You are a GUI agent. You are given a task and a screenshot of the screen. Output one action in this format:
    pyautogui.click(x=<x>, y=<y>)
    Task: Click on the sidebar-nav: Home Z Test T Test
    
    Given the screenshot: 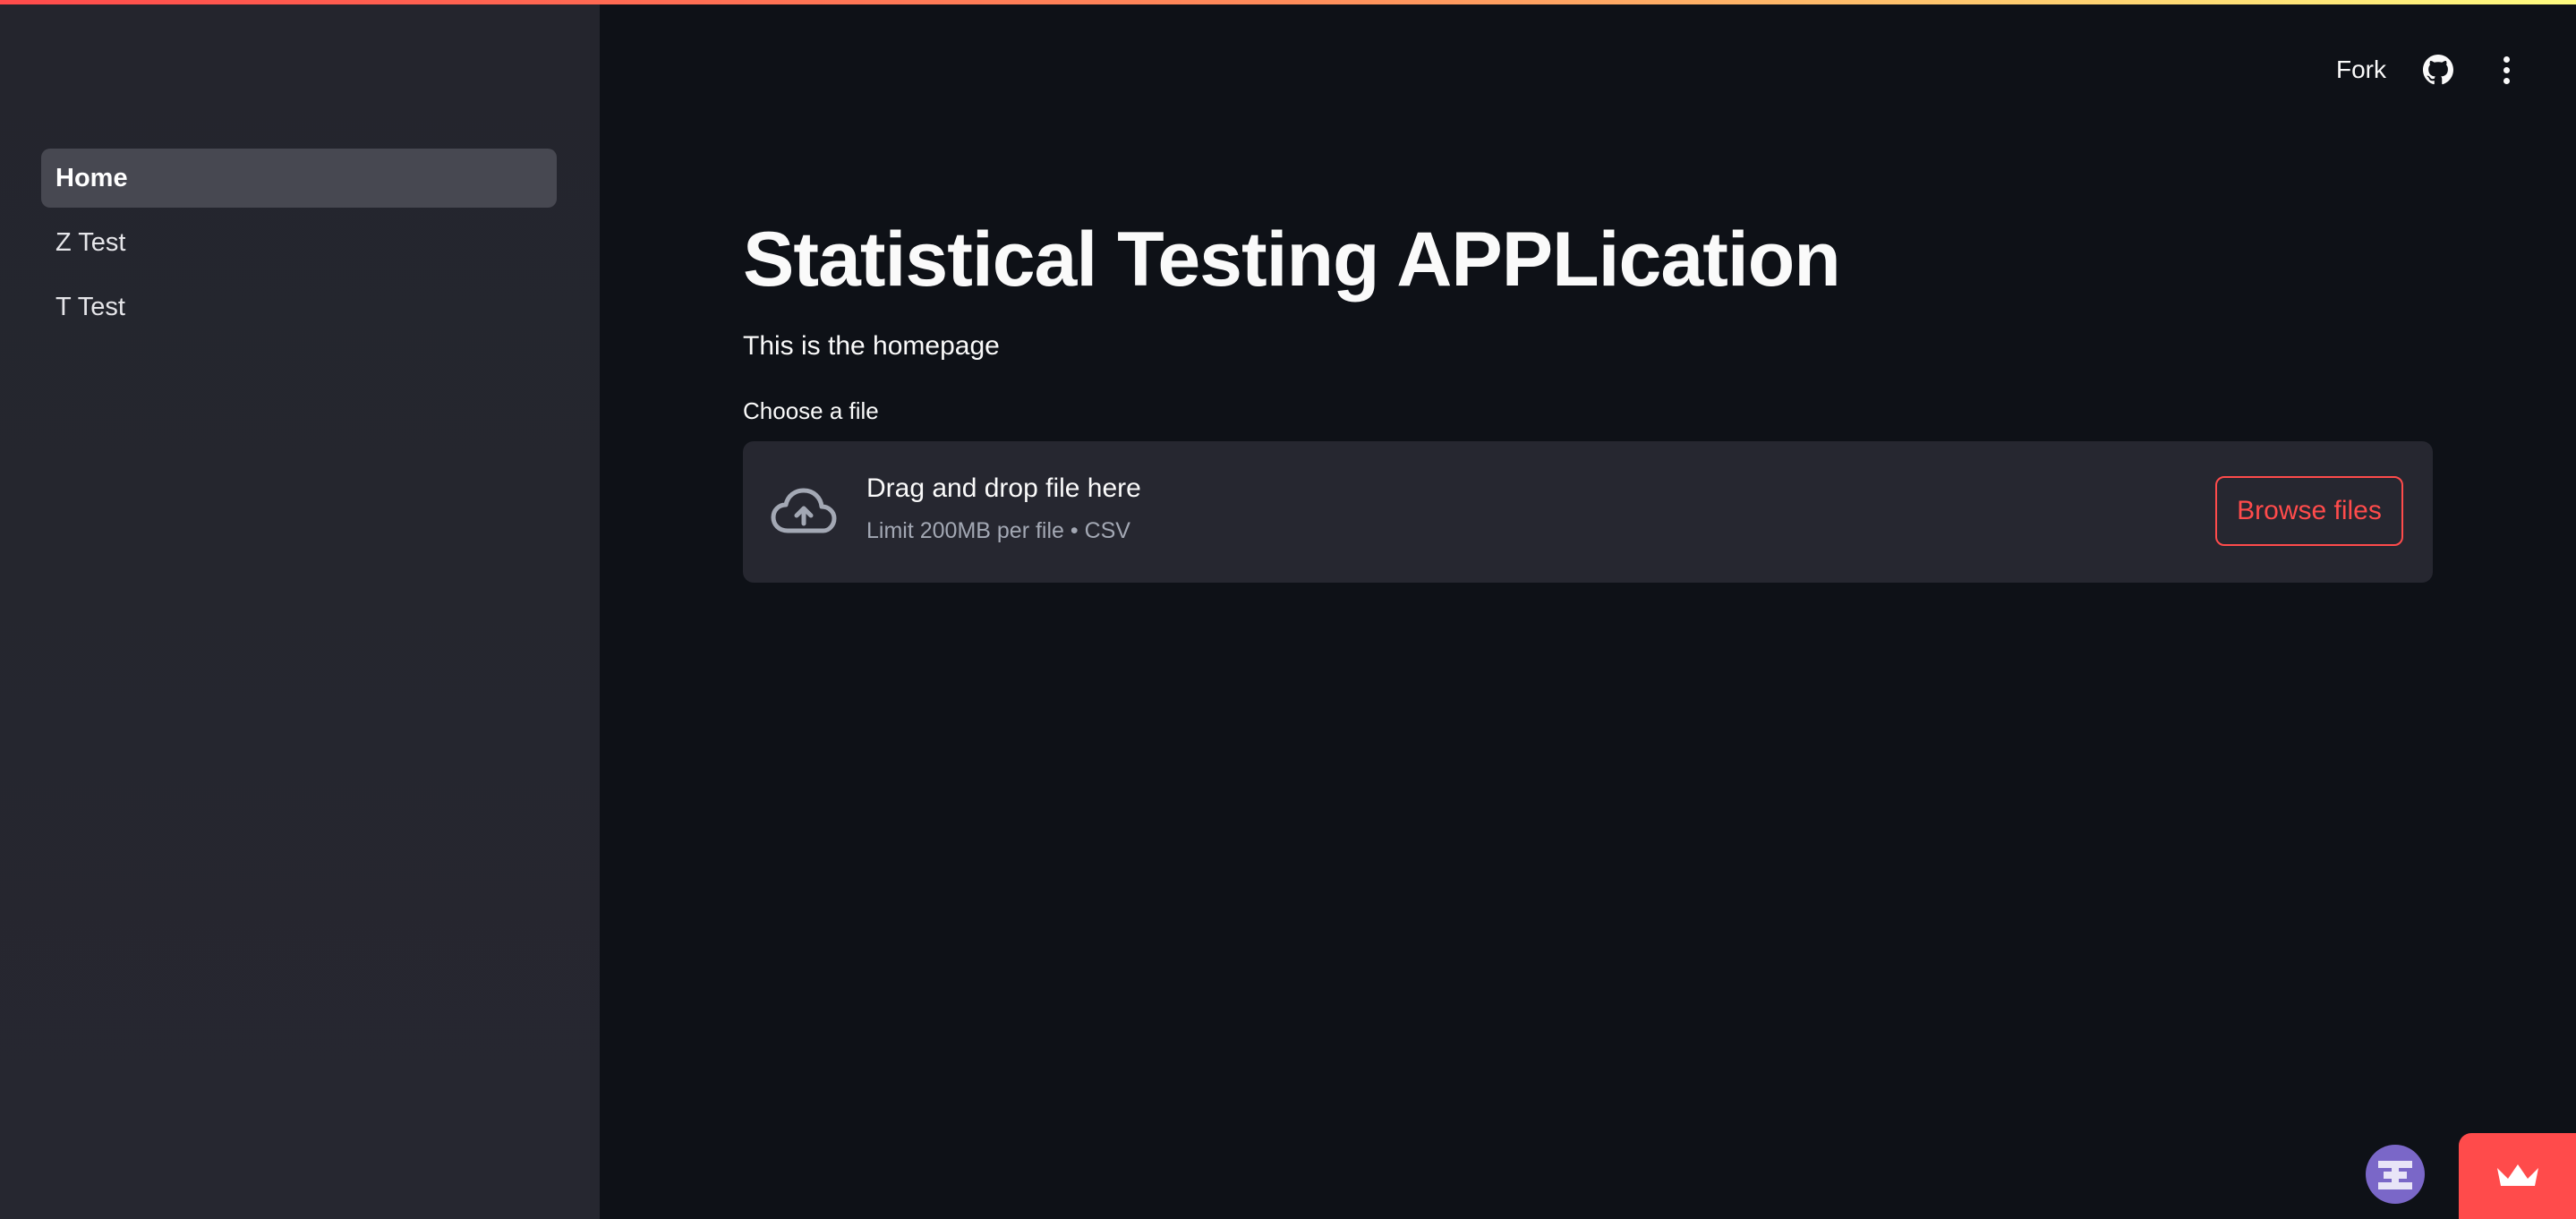 What is the action you would take?
    pyautogui.click(x=299, y=245)
    